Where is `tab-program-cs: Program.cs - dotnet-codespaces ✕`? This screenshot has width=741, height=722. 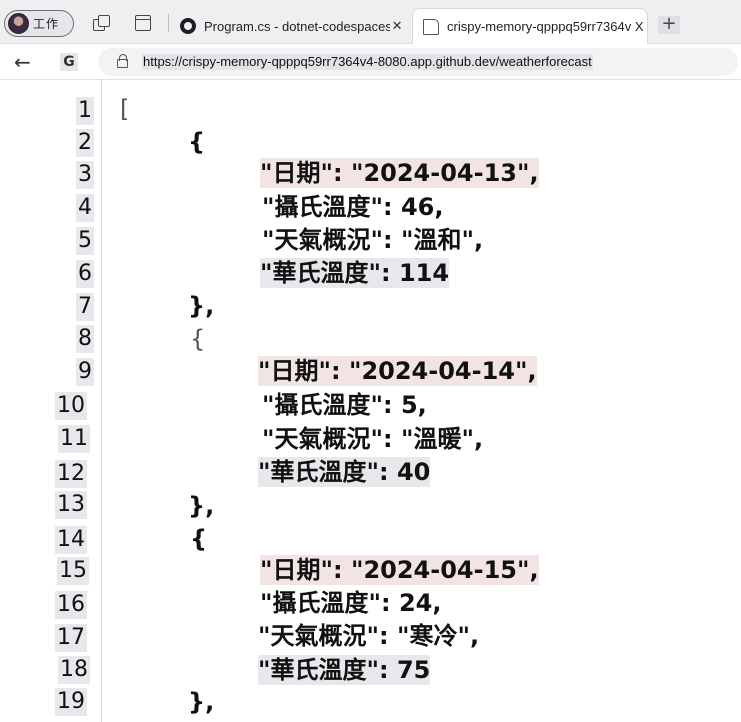 tab-program-cs: Program.cs - dotnet-codespaces ✕ is located at coordinates (294, 26).